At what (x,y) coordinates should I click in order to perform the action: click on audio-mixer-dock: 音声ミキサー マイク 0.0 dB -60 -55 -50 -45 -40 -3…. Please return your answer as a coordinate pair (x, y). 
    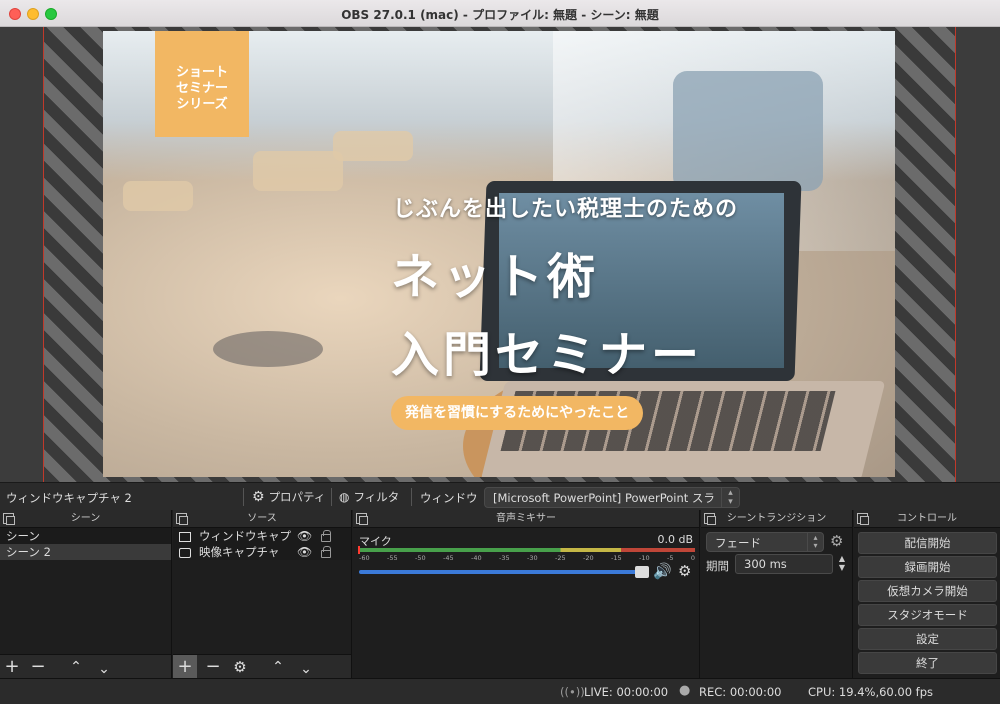
    Looking at the image, I should click on (526, 594).